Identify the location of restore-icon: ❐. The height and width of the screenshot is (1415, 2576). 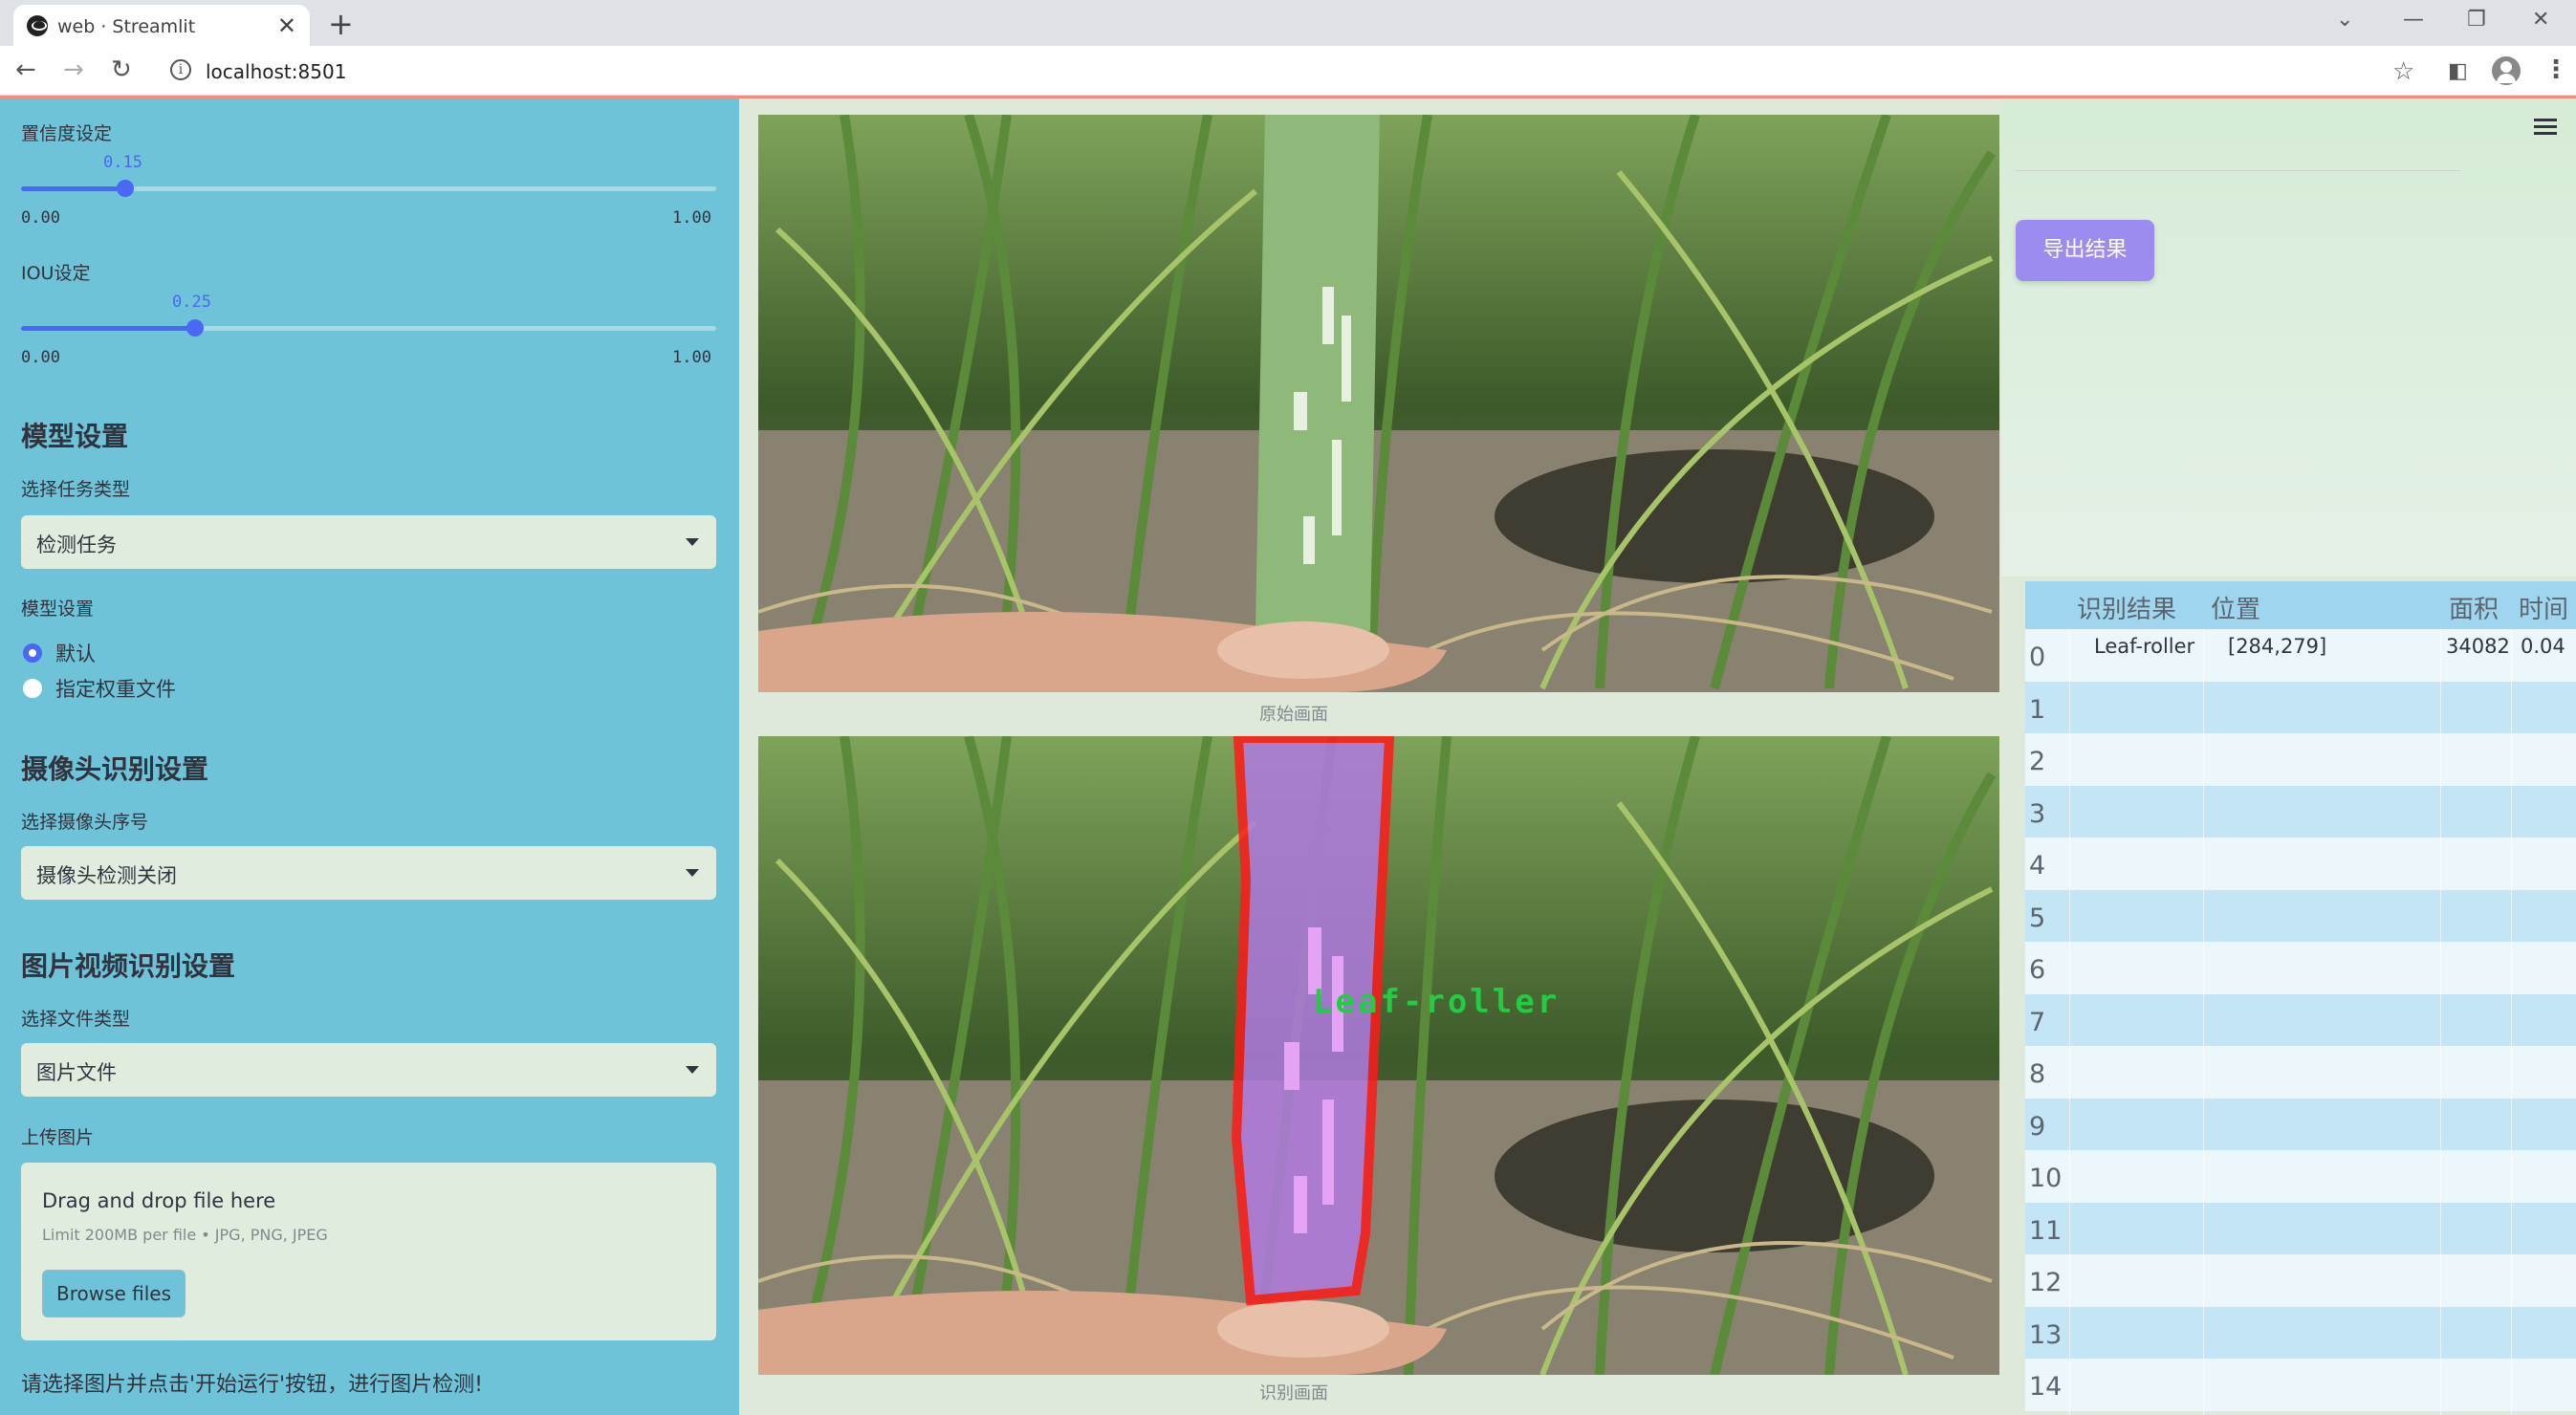
(2476, 20).